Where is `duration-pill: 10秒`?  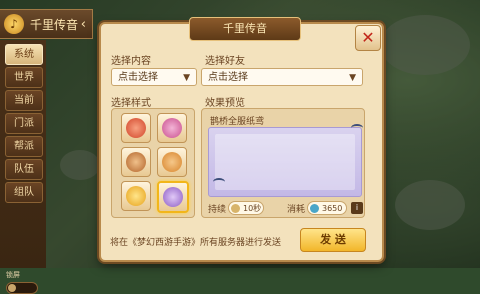
duration-pill: 10秒 is located at coordinates (246, 208).